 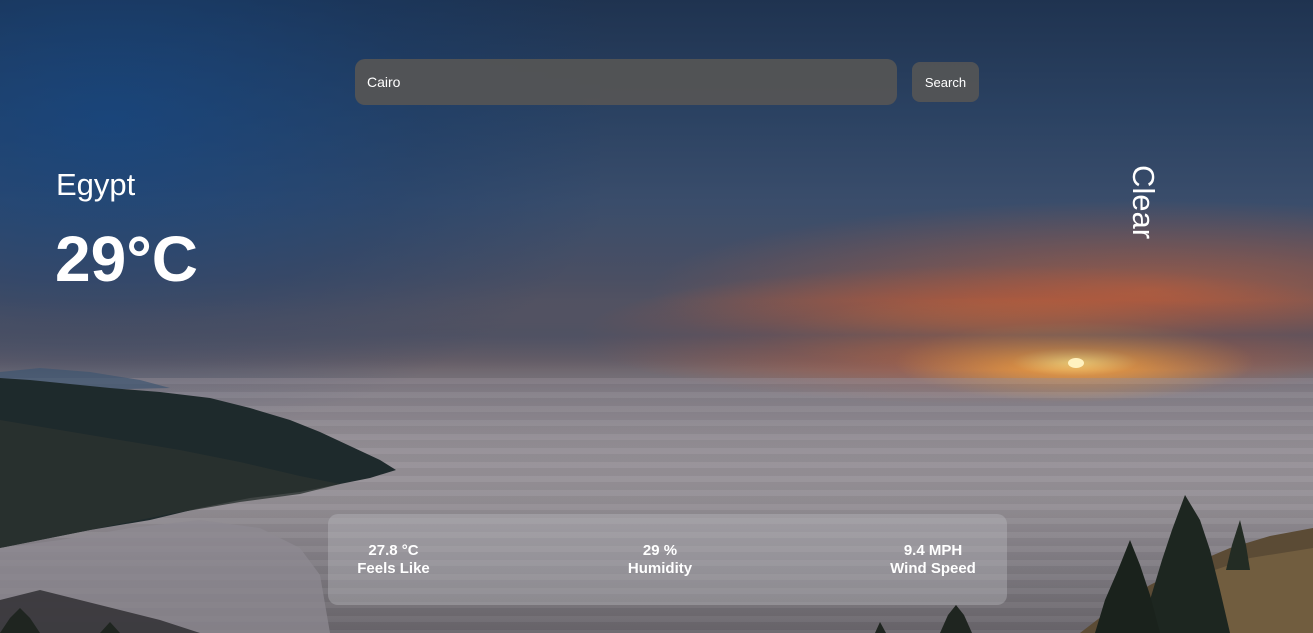 What do you see at coordinates (626, 82) in the screenshot?
I see `search-input` at bounding box center [626, 82].